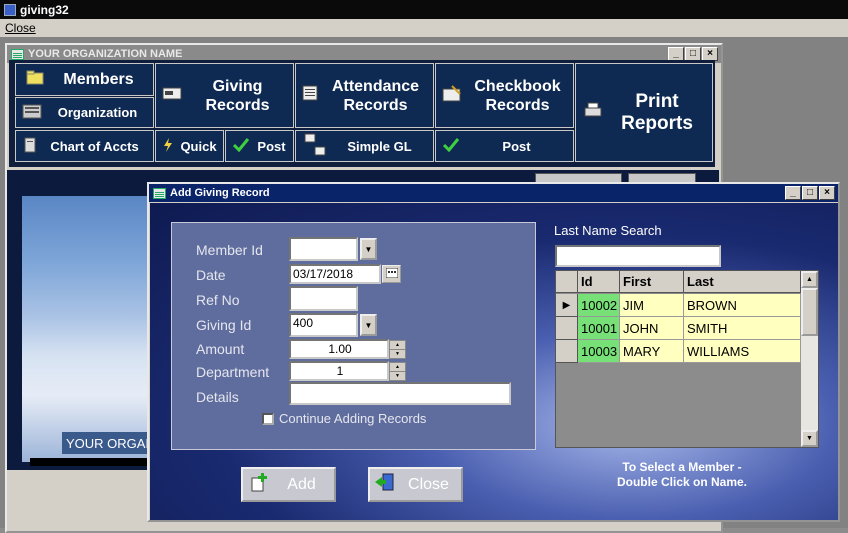  I want to click on table-cell-last: SMITH, so click(742, 328).